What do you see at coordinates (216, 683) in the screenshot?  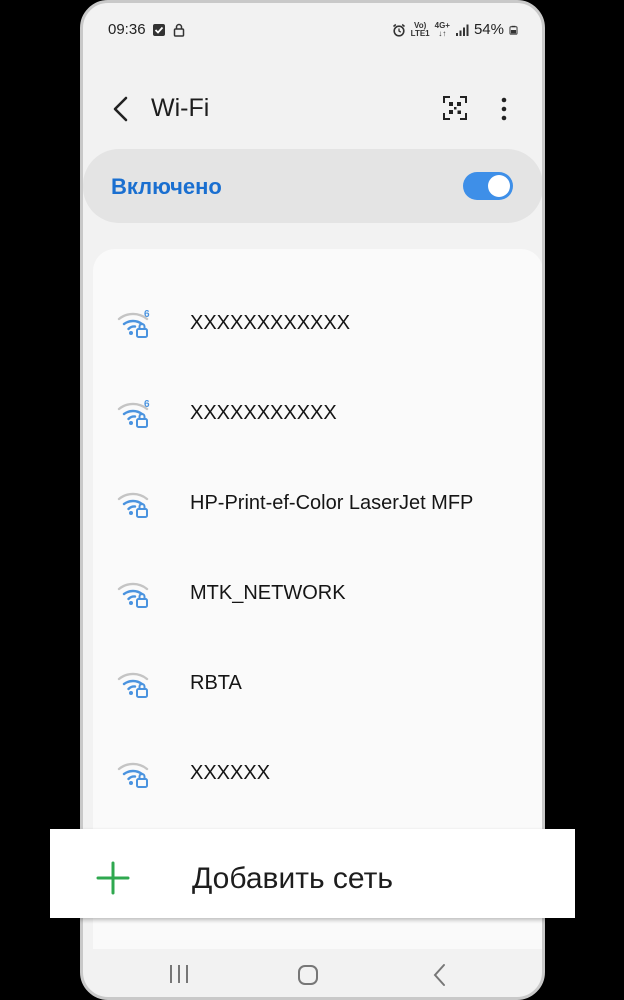 I see `network-name: RBTA` at bounding box center [216, 683].